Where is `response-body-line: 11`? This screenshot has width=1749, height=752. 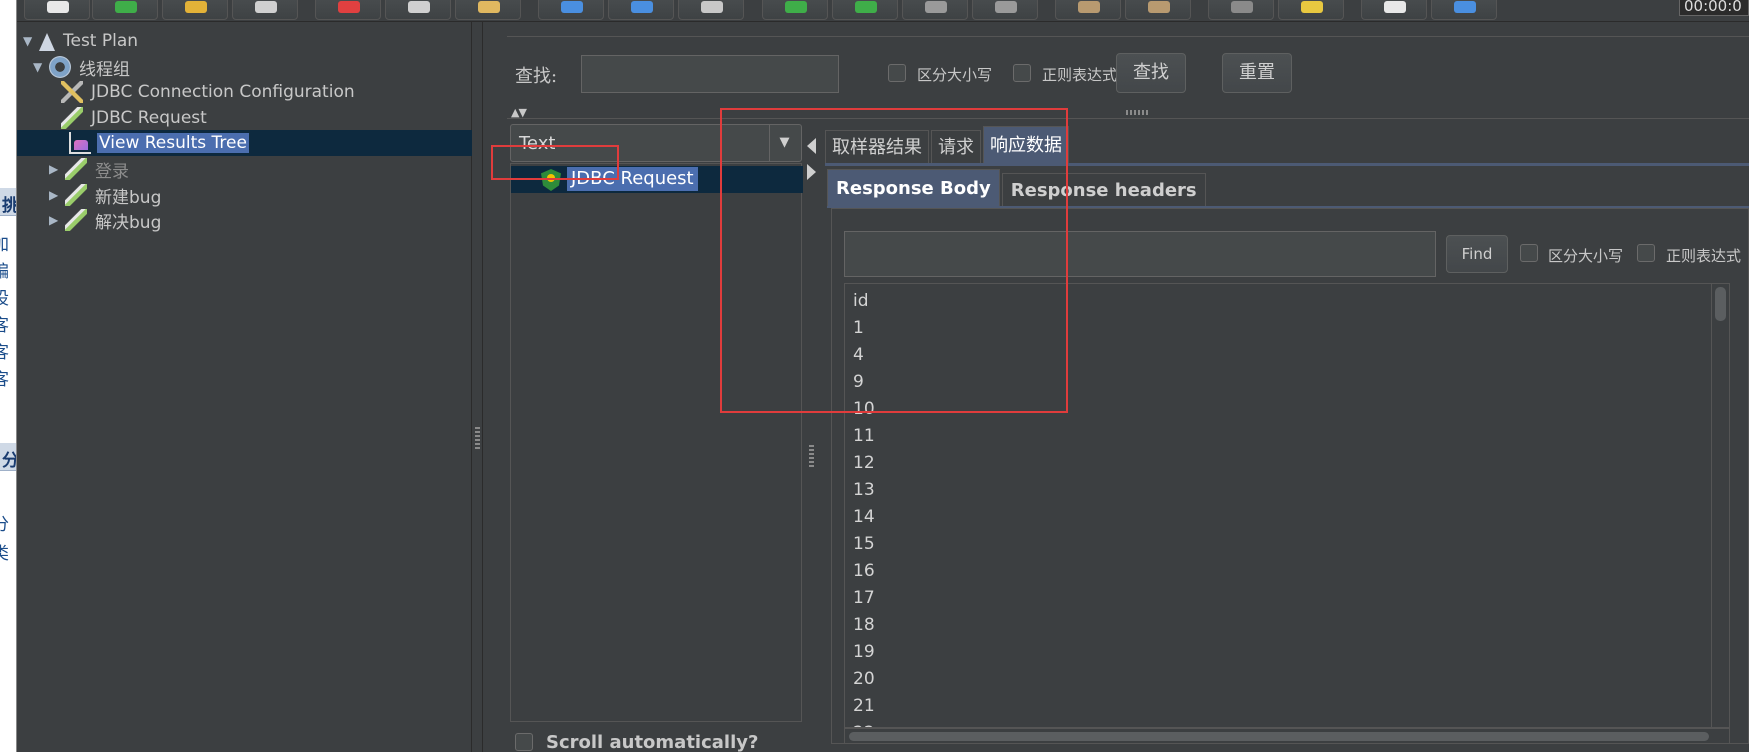 response-body-line: 11 is located at coordinates (864, 436).